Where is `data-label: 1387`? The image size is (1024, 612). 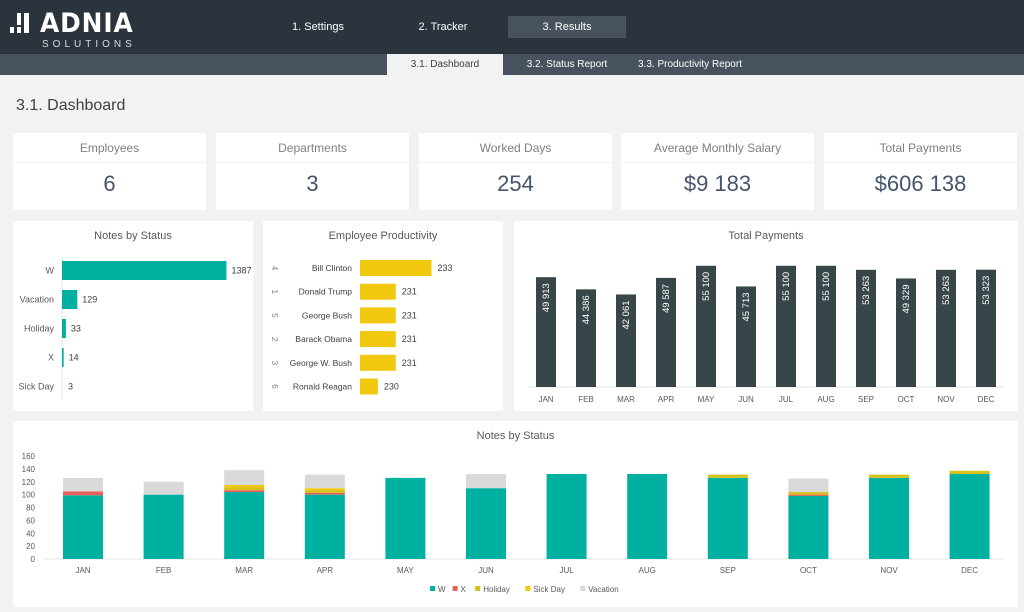
data-label: 1387 is located at coordinates (241, 271).